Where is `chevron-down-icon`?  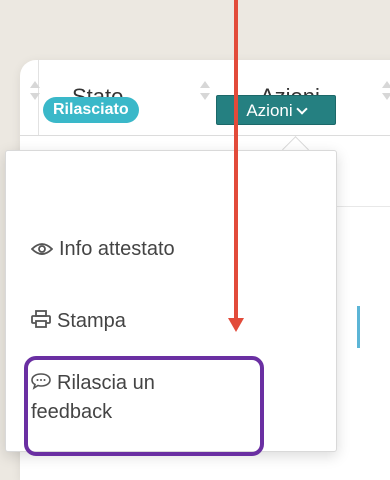
chevron-down-icon is located at coordinates (301, 109).